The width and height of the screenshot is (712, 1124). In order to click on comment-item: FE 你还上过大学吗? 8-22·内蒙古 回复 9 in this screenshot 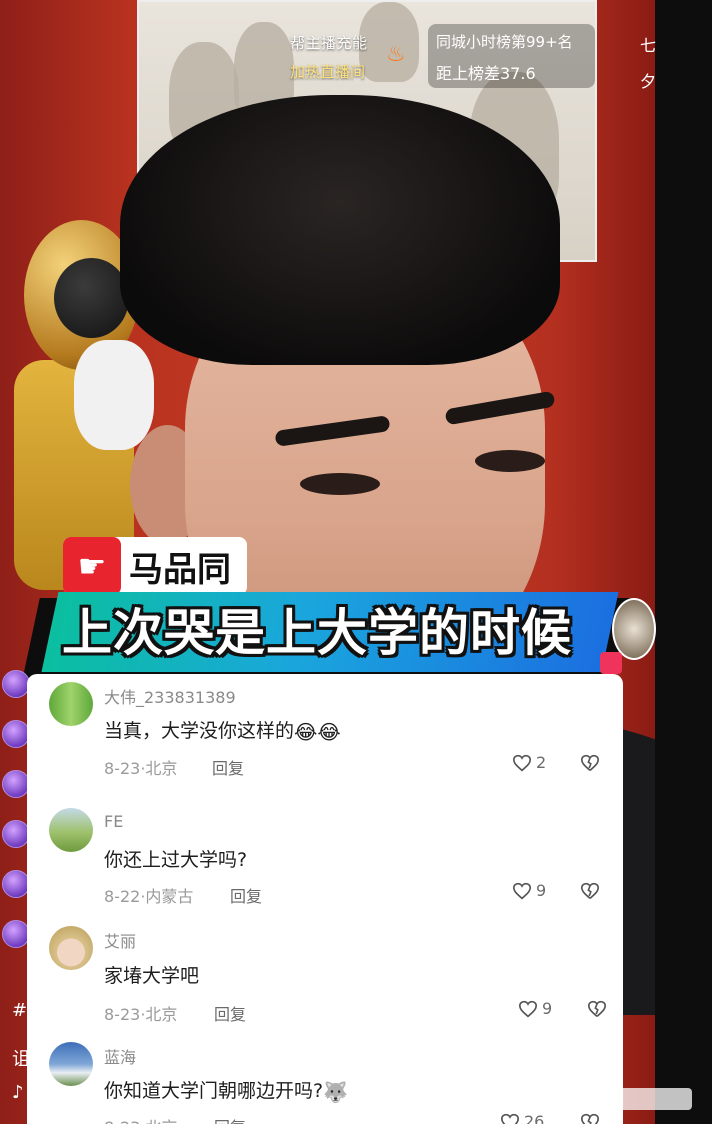, I will do `click(325, 866)`.